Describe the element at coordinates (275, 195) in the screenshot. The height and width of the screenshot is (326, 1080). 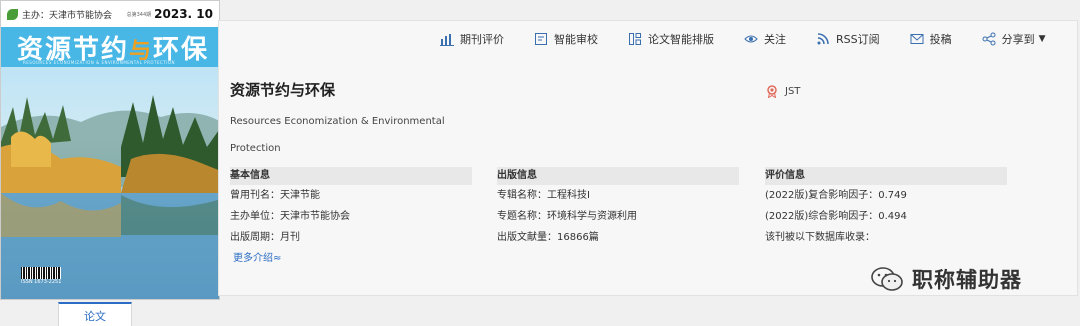
I see `info-row: 曾用刊名：天津节能` at that location.